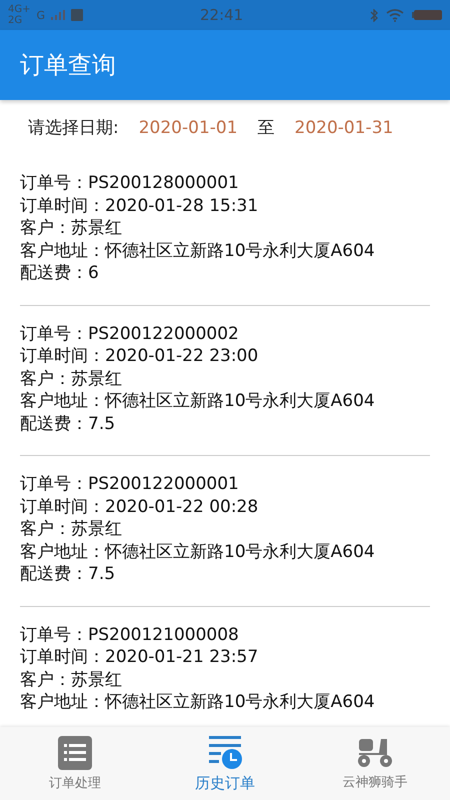 The width and height of the screenshot is (450, 800). I want to click on page-title: 订单查询, so click(68, 65).